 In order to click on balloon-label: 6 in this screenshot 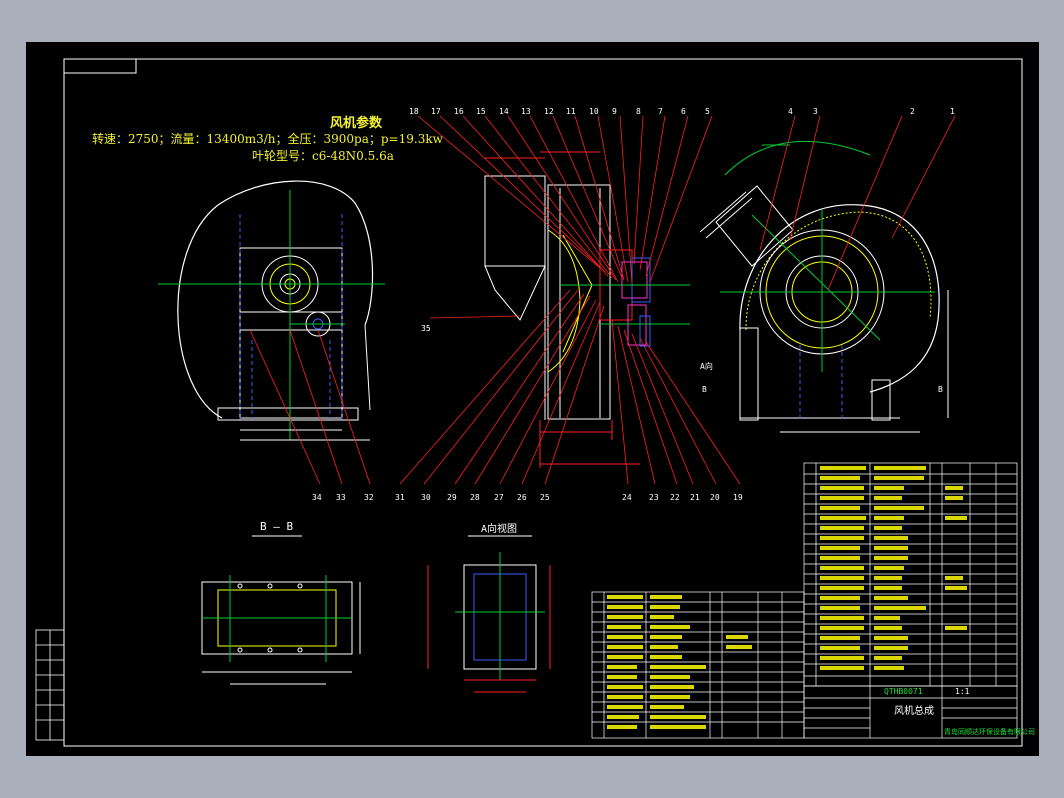, I will do `click(683, 111)`.